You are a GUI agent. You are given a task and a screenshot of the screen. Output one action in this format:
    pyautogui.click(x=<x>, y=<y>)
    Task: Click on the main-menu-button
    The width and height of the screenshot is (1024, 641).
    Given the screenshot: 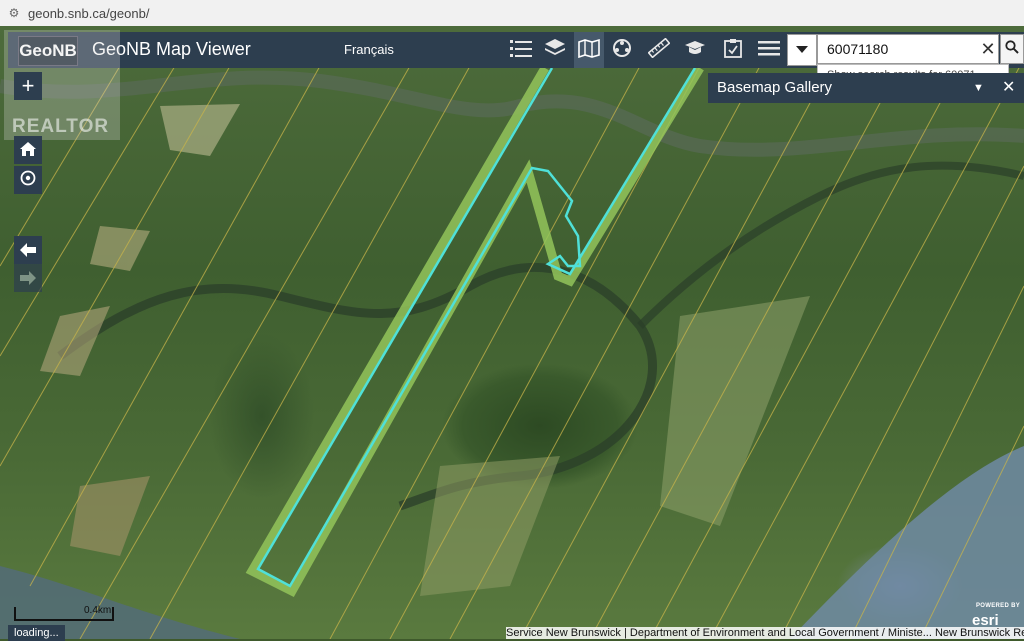 What is the action you would take?
    pyautogui.click(x=769, y=50)
    